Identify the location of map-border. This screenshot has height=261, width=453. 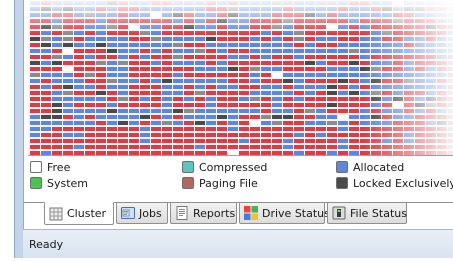
(240, 155).